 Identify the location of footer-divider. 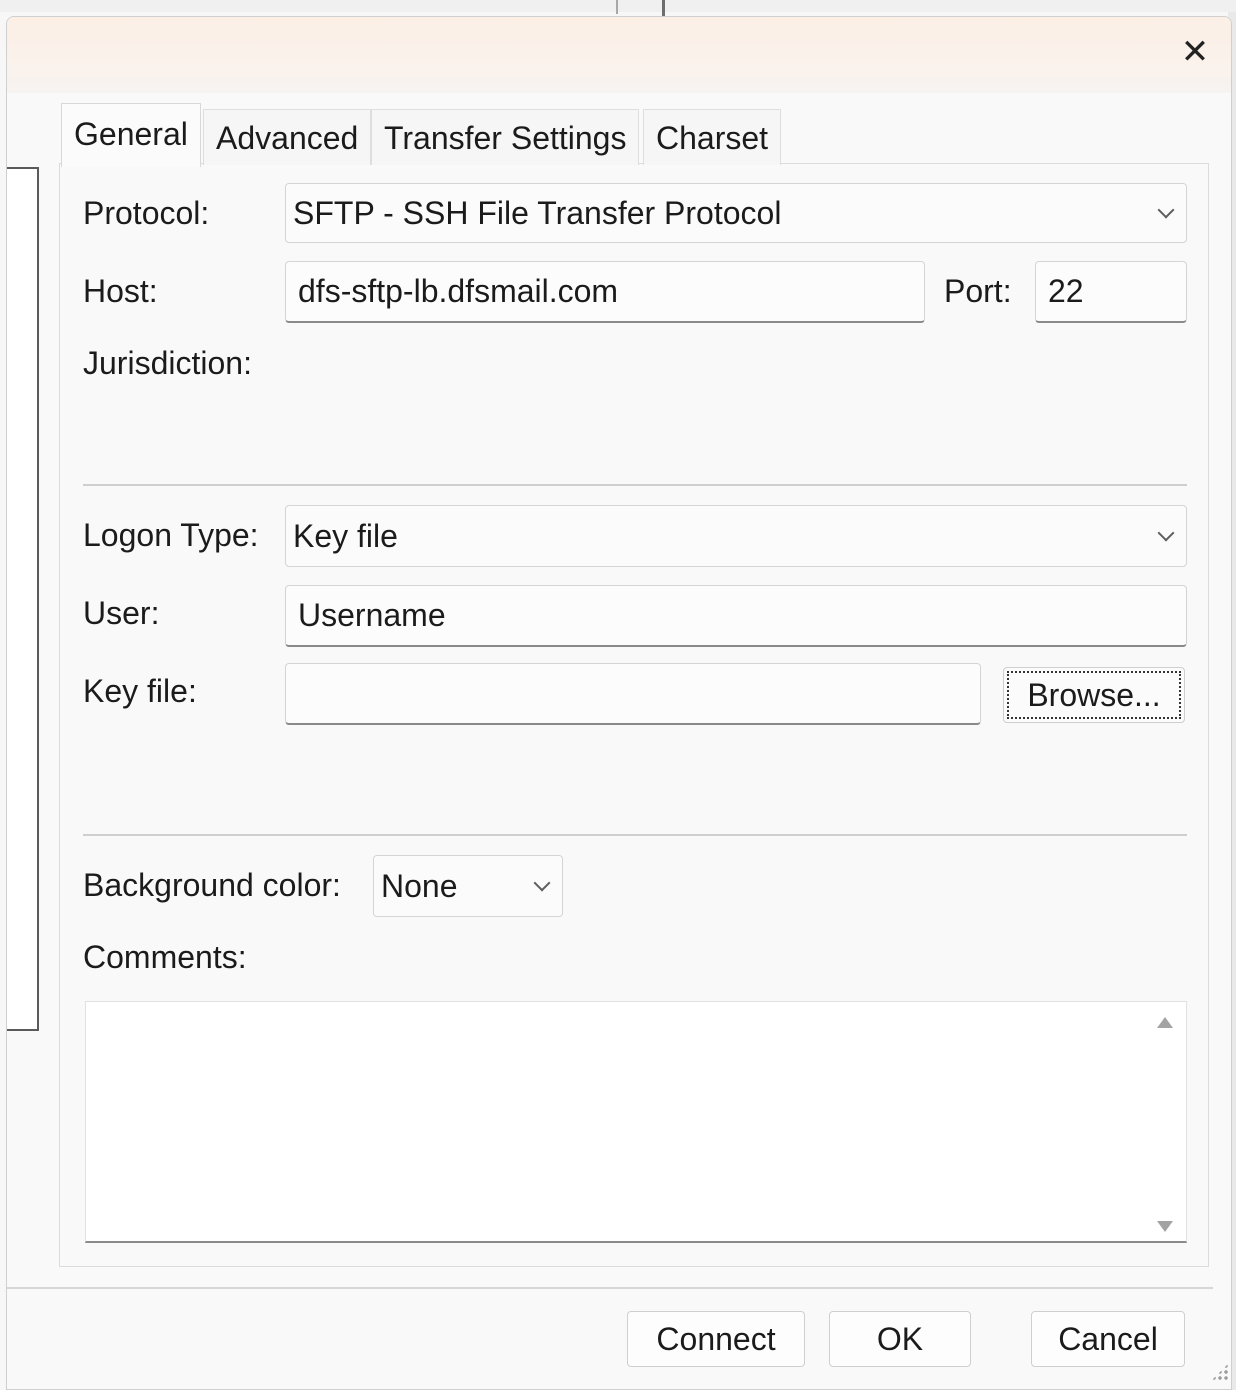
(610, 1288).